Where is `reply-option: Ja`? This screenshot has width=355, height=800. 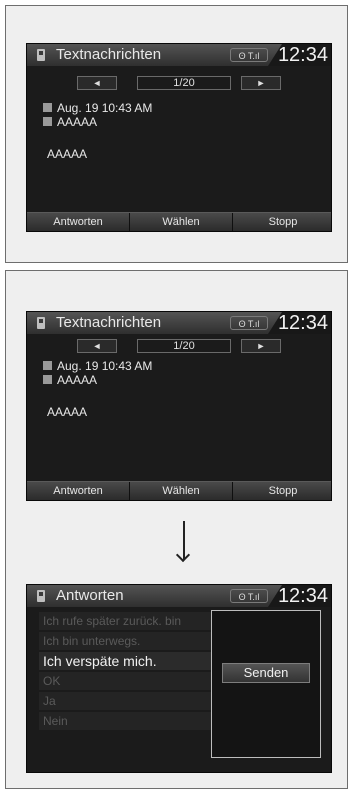
reply-option: Ja is located at coordinates (132, 701).